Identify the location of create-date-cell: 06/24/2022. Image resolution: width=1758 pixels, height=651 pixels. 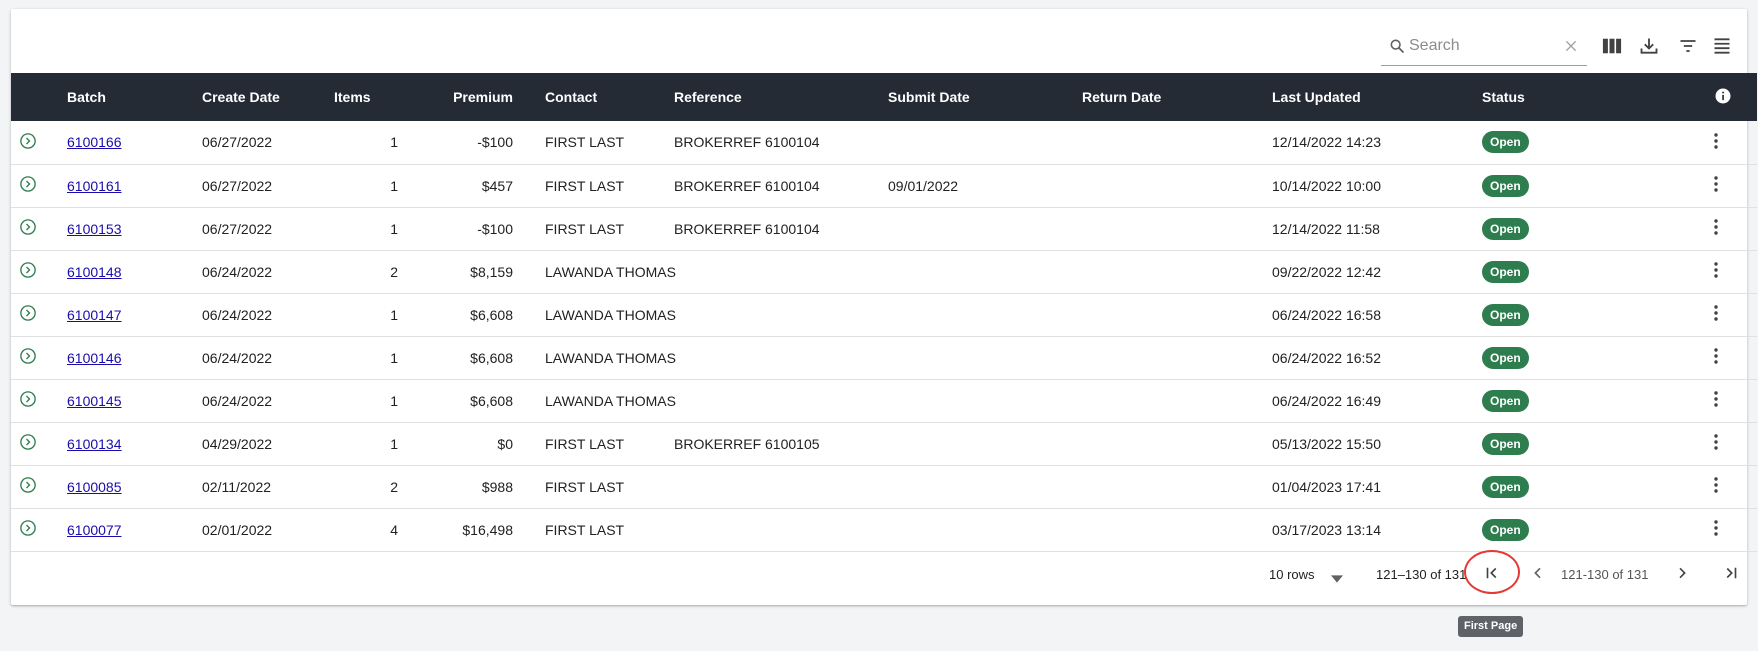
(237, 271).